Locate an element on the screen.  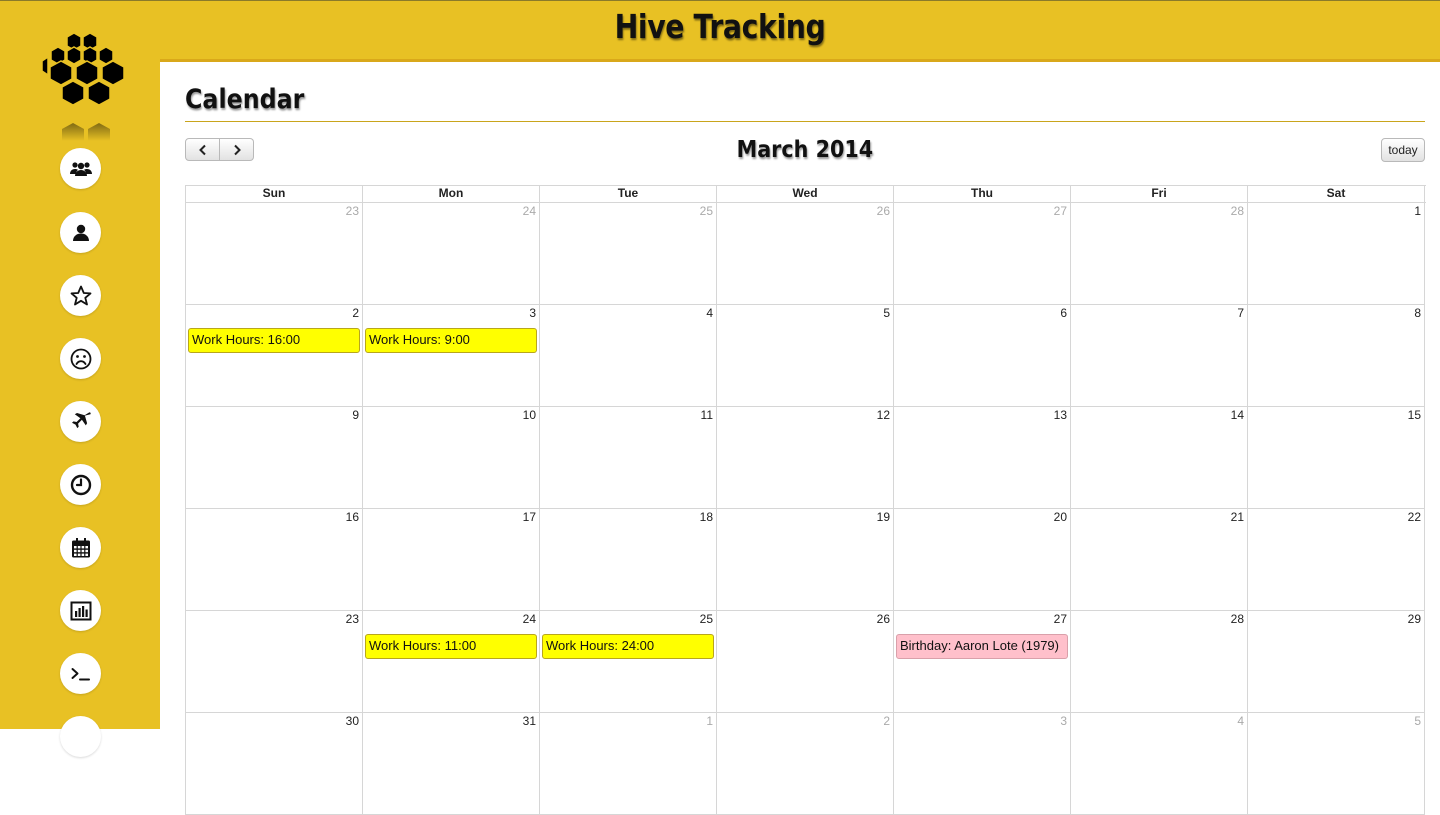
sidebar is located at coordinates (80, 378).